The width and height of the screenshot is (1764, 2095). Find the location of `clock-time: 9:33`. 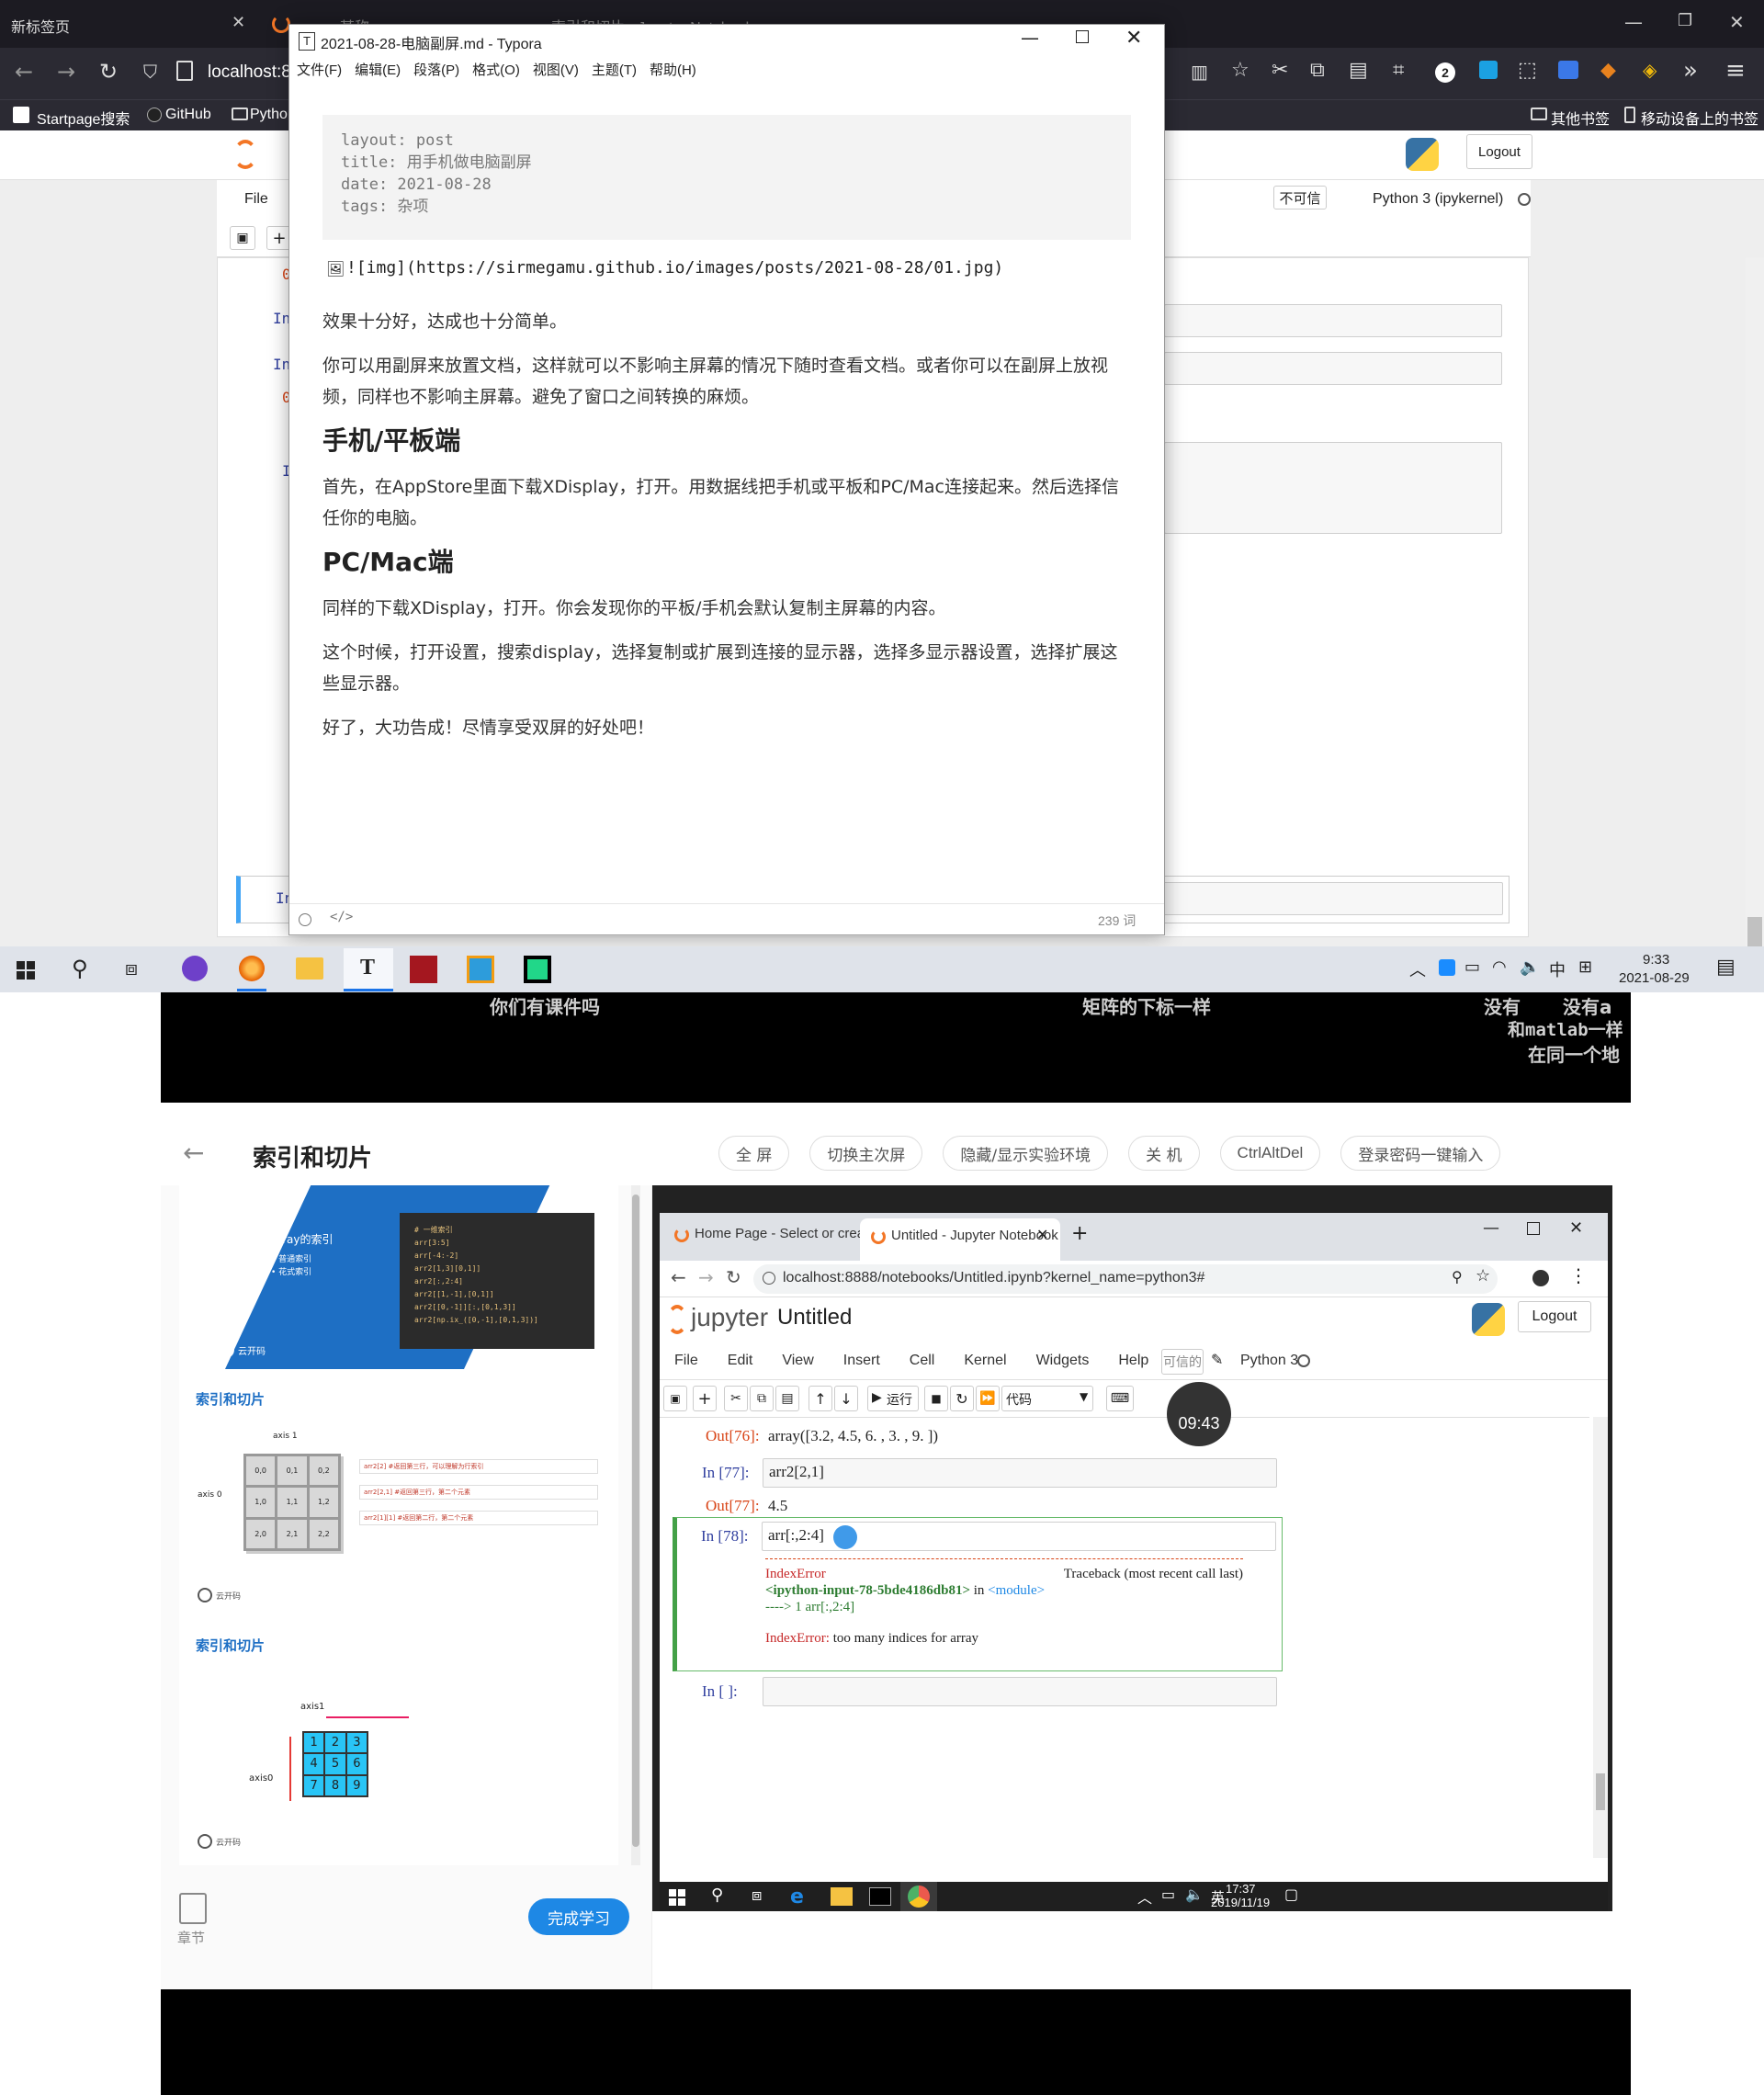

clock-time: 9:33 is located at coordinates (1656, 960).